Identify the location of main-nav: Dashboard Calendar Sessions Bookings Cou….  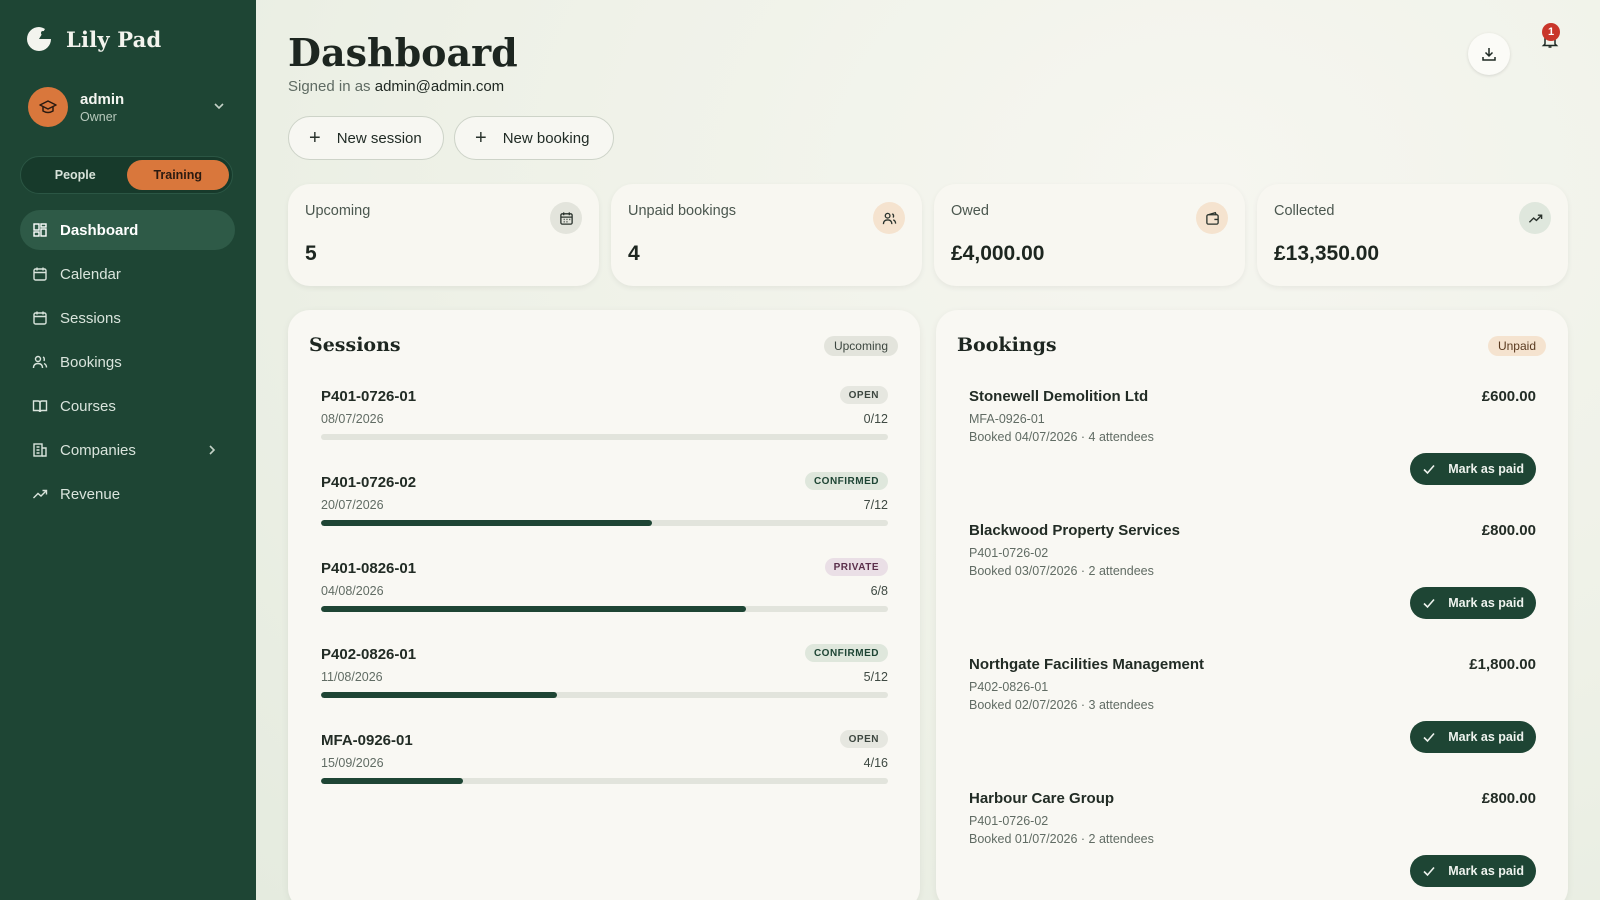
(127, 364).